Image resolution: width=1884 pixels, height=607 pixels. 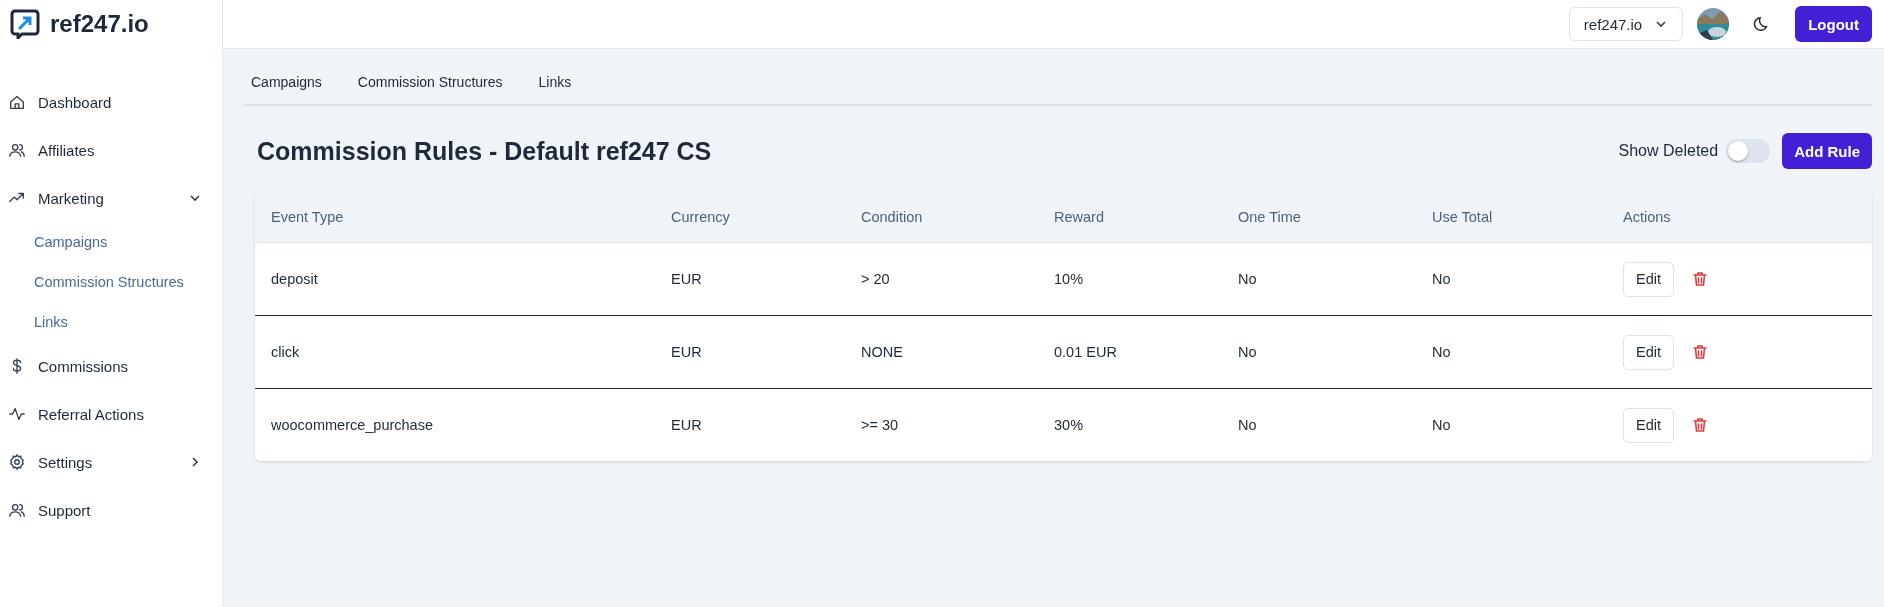 I want to click on column-header: Event Type, so click(x=308, y=217).